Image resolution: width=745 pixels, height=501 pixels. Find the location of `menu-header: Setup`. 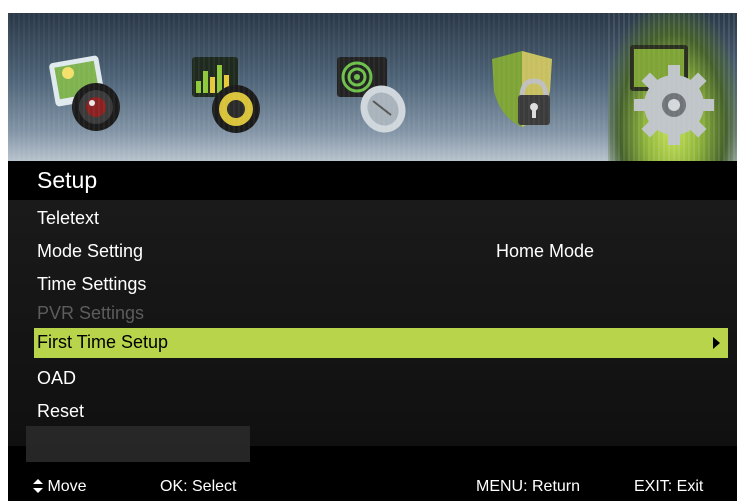

menu-header: Setup is located at coordinates (372, 180).